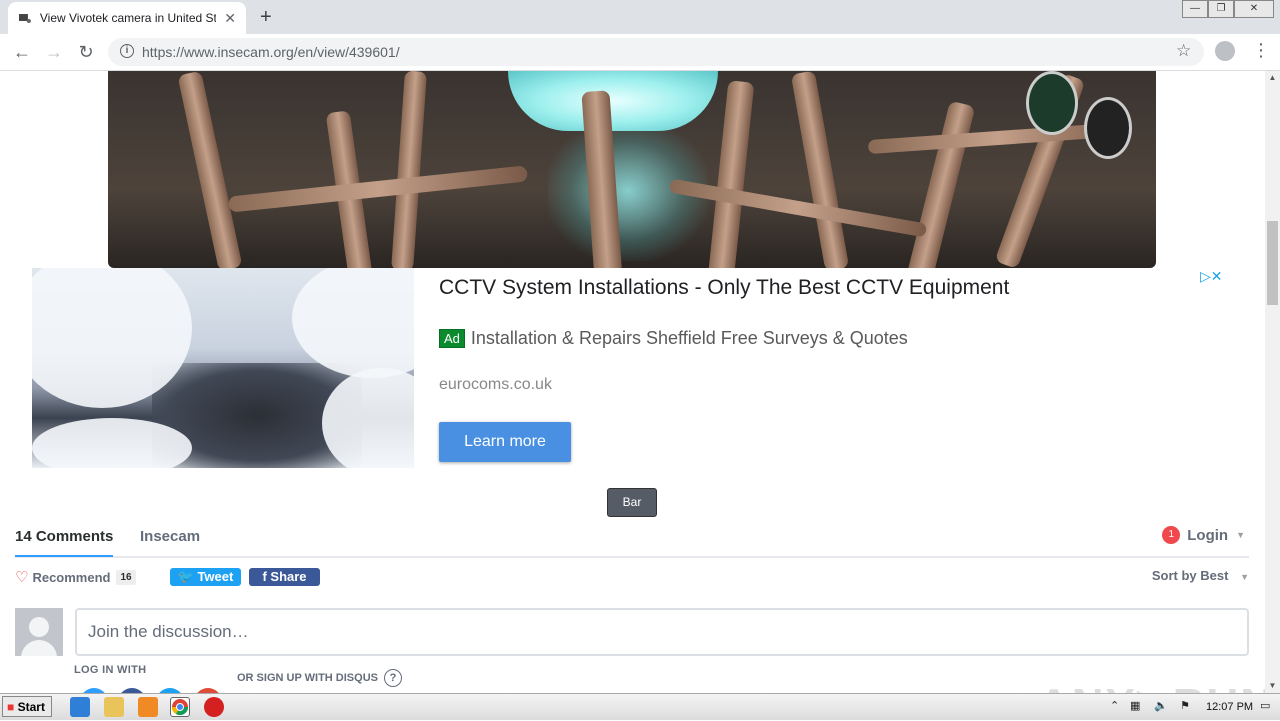  What do you see at coordinates (1272, 686) in the screenshot?
I see `scroll-down-icon: ▼` at bounding box center [1272, 686].